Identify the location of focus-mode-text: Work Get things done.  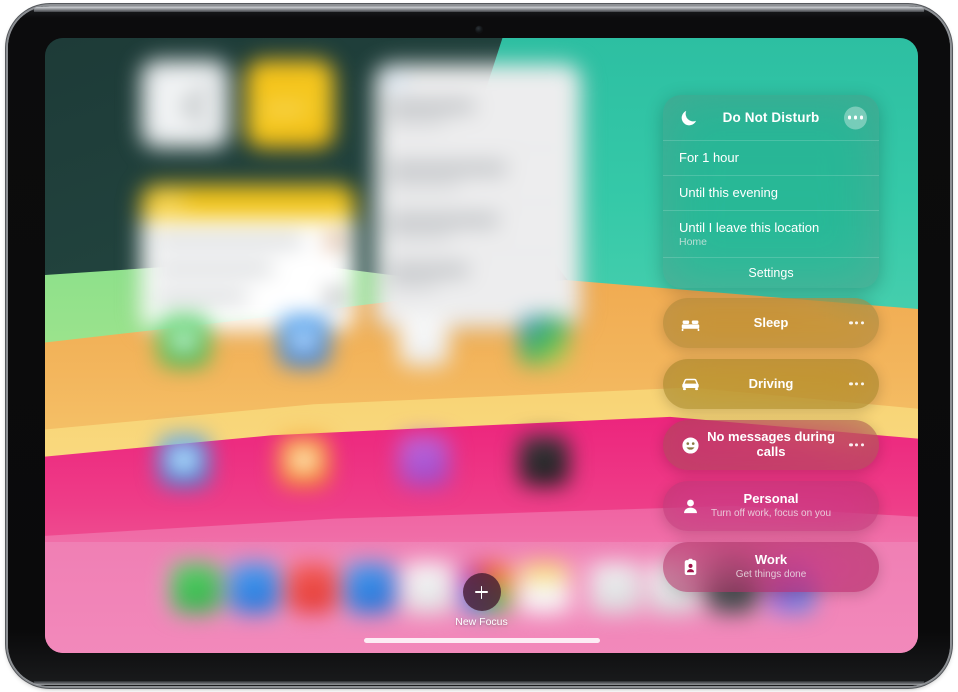
(771, 566).